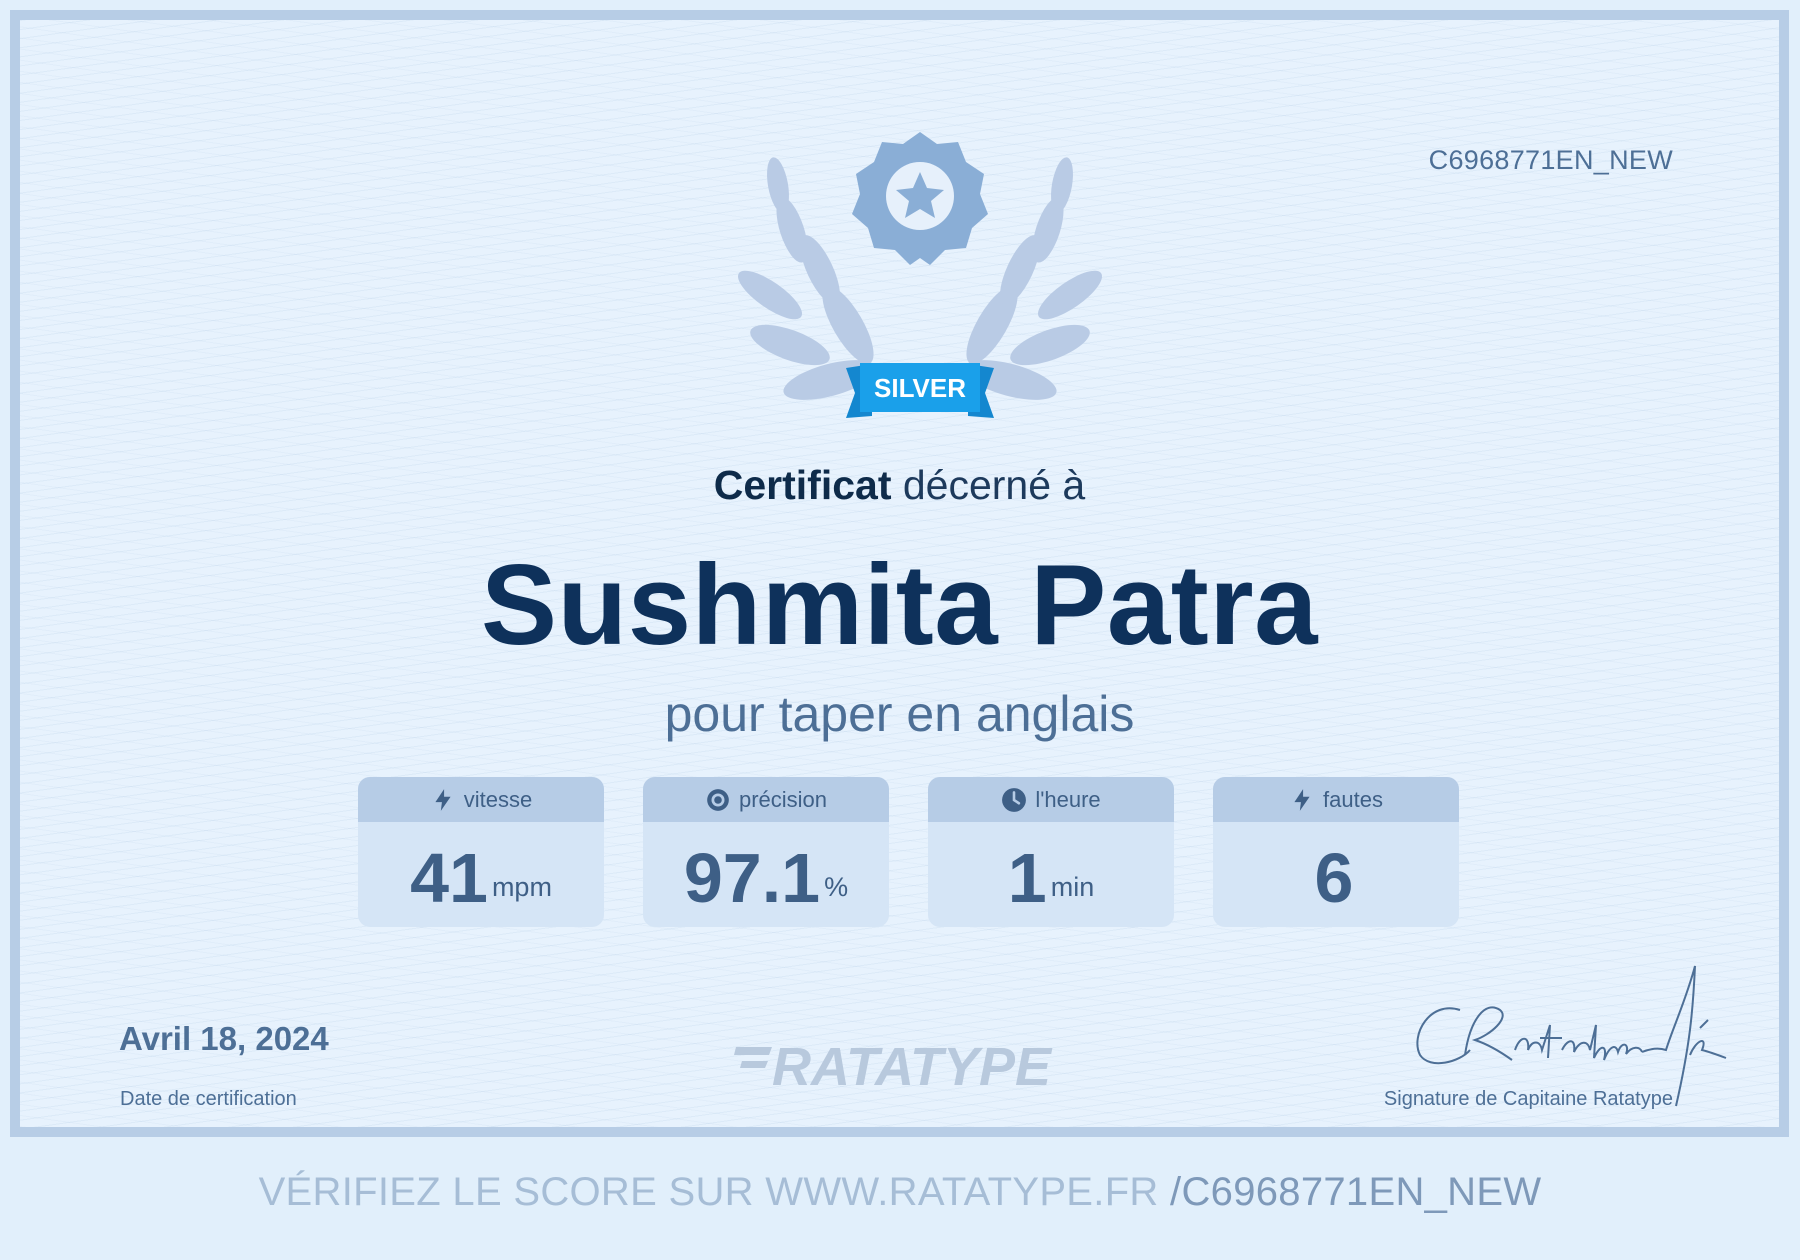 The image size is (1800, 1260). Describe the element at coordinates (718, 799) in the screenshot. I see `target-icon` at that location.